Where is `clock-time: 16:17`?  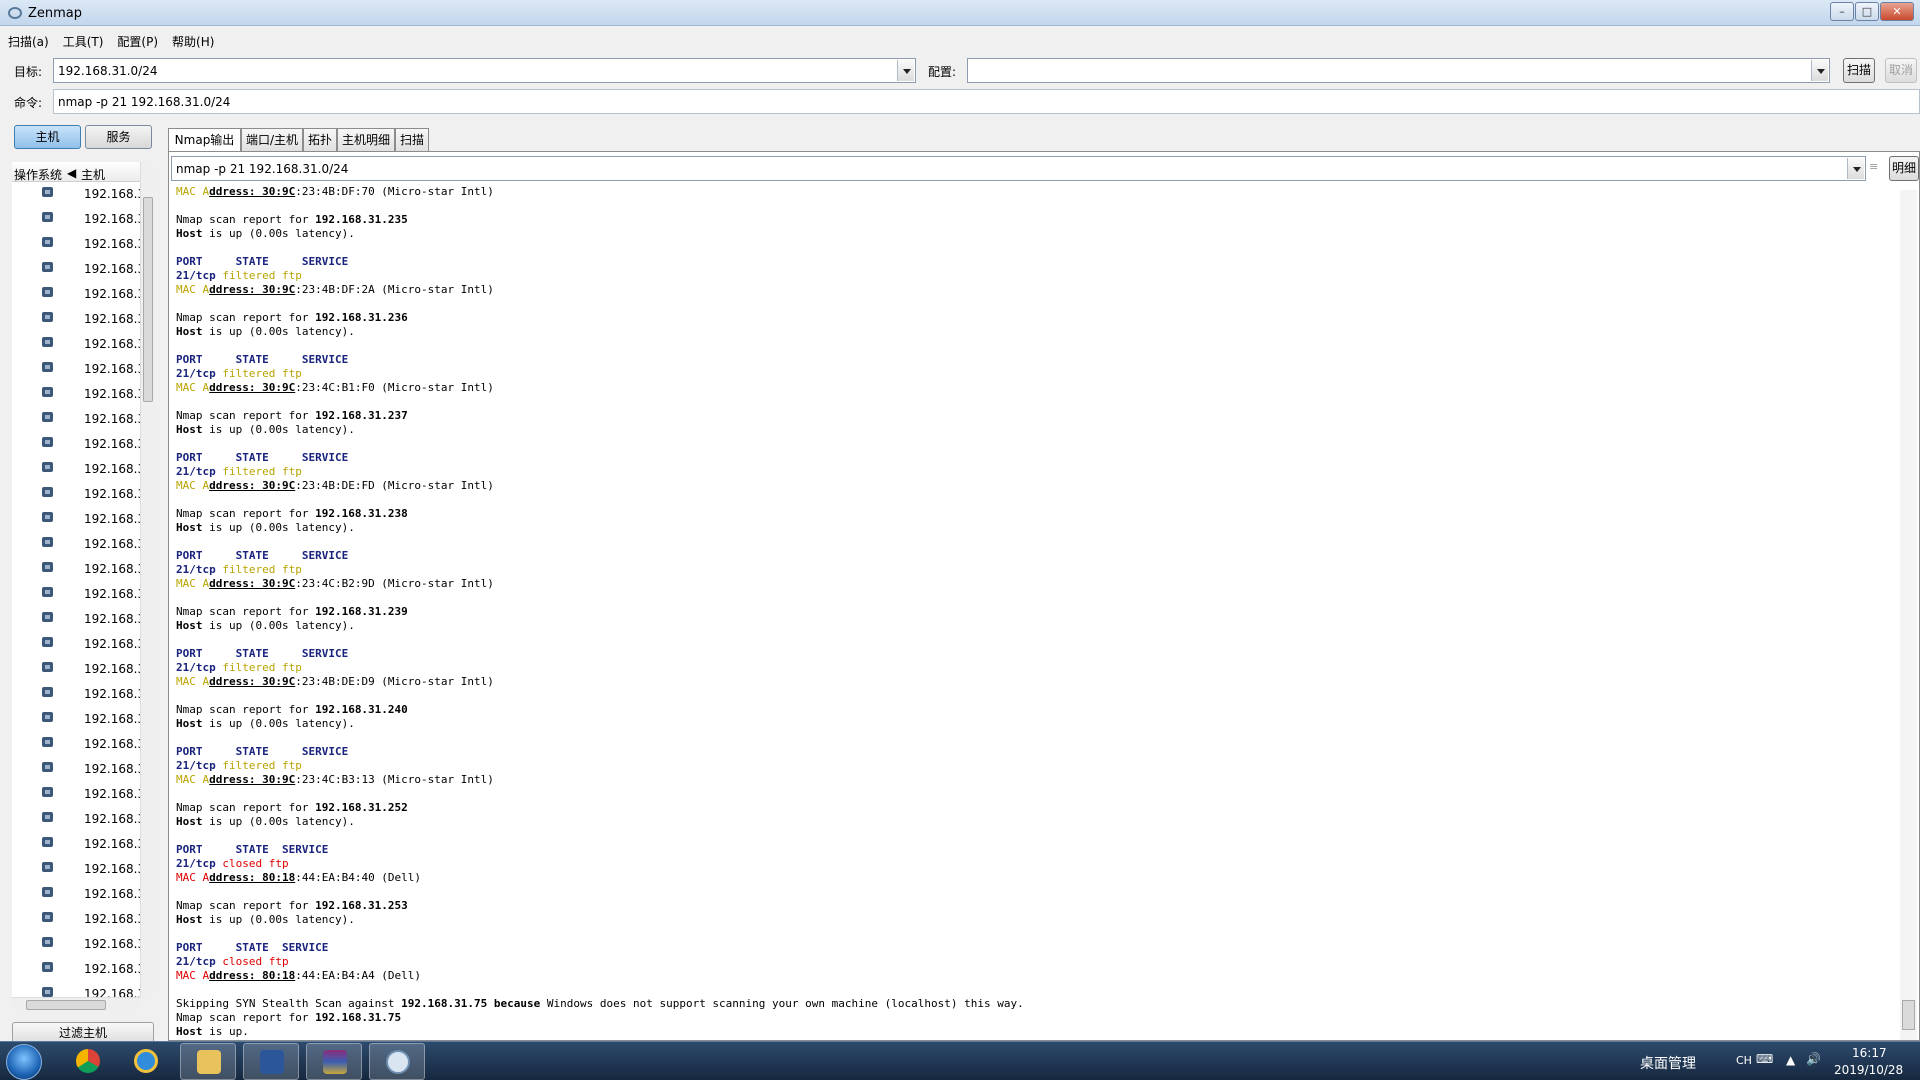
clock-time: 16:17 is located at coordinates (1869, 1053).